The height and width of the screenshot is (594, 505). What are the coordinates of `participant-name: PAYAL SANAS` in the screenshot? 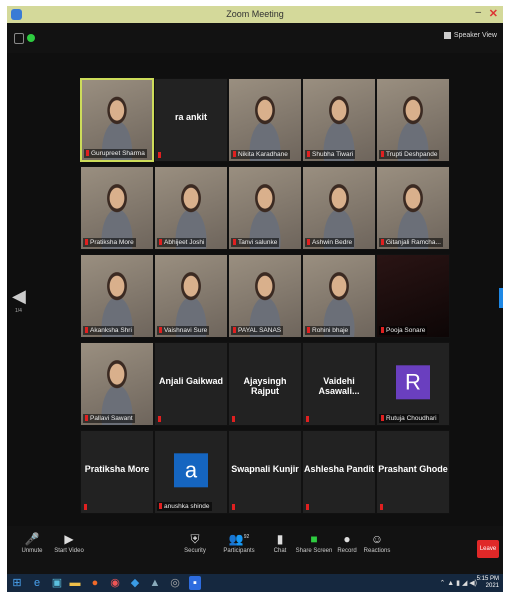 It's located at (260, 330).